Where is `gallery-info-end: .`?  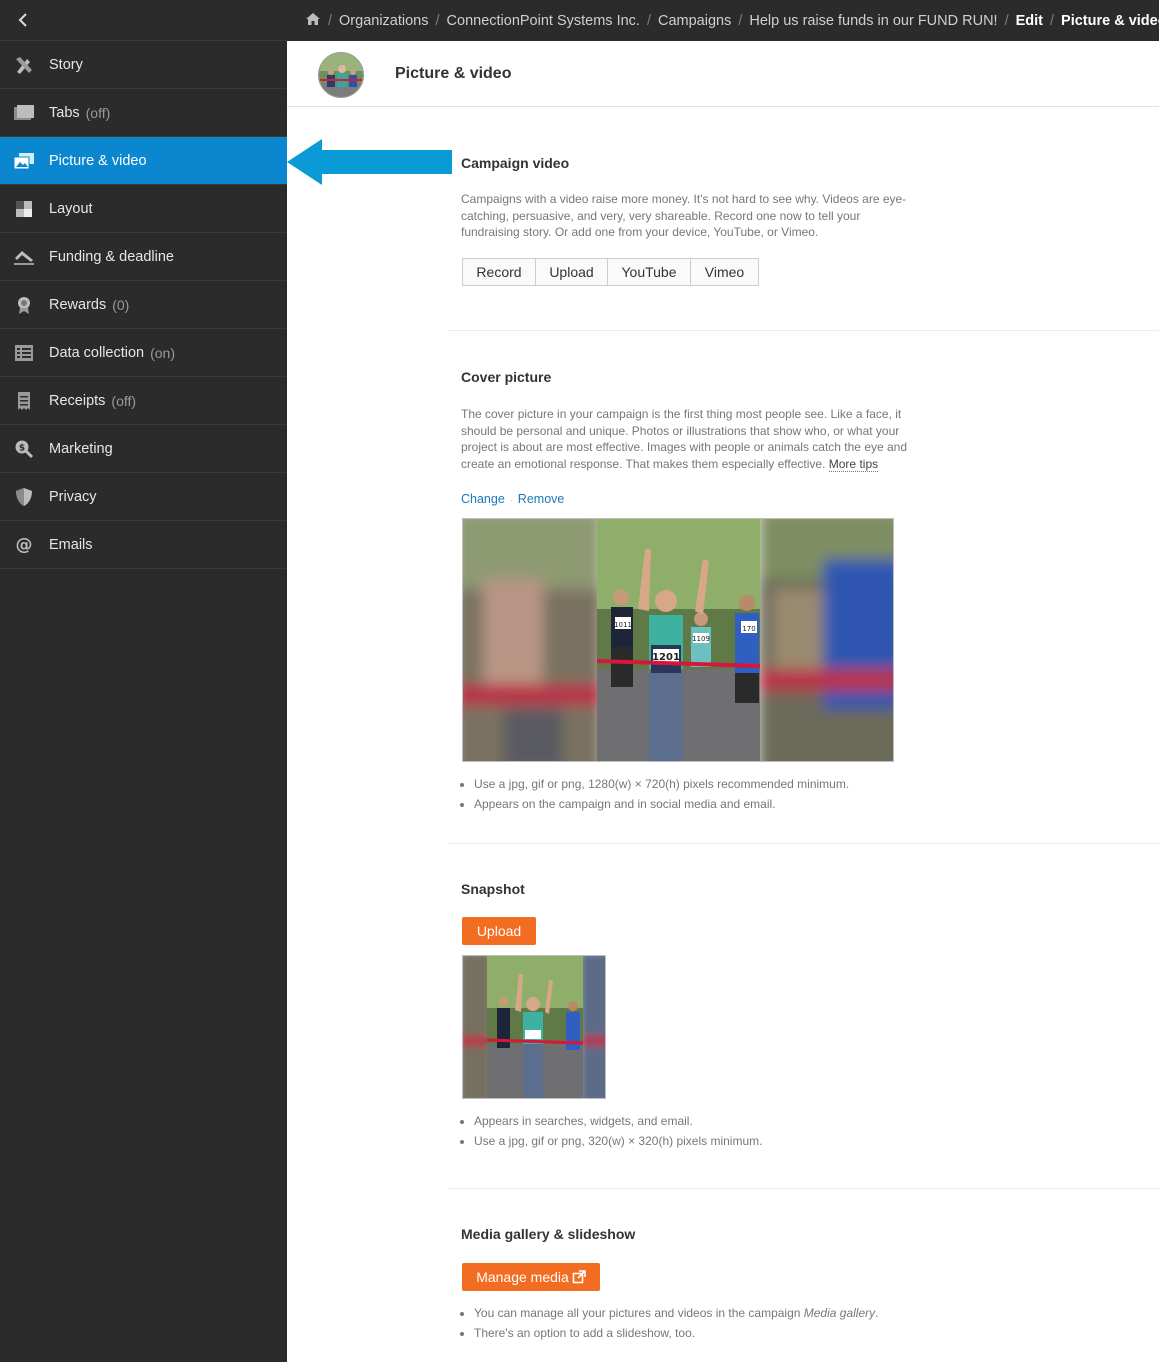
gallery-info-end: . is located at coordinates (877, 1313).